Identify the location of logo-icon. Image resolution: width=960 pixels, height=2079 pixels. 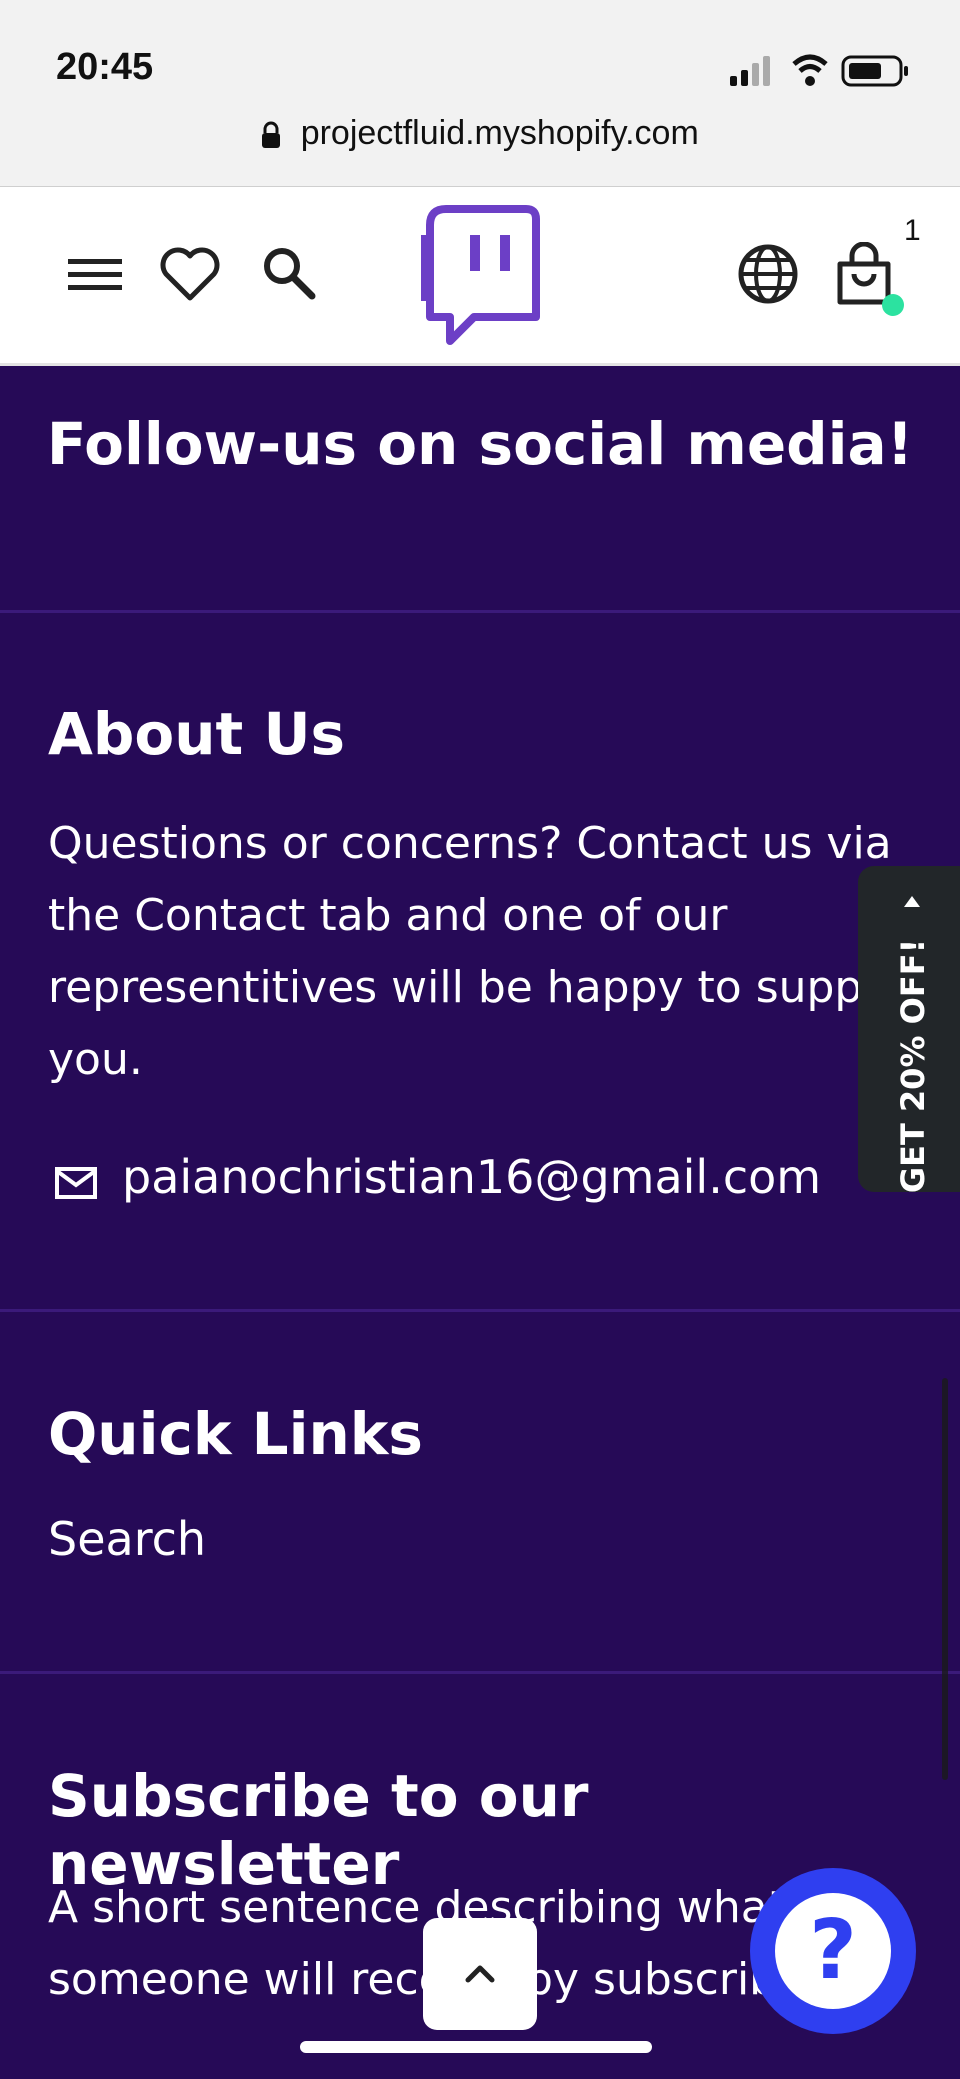
(484, 275).